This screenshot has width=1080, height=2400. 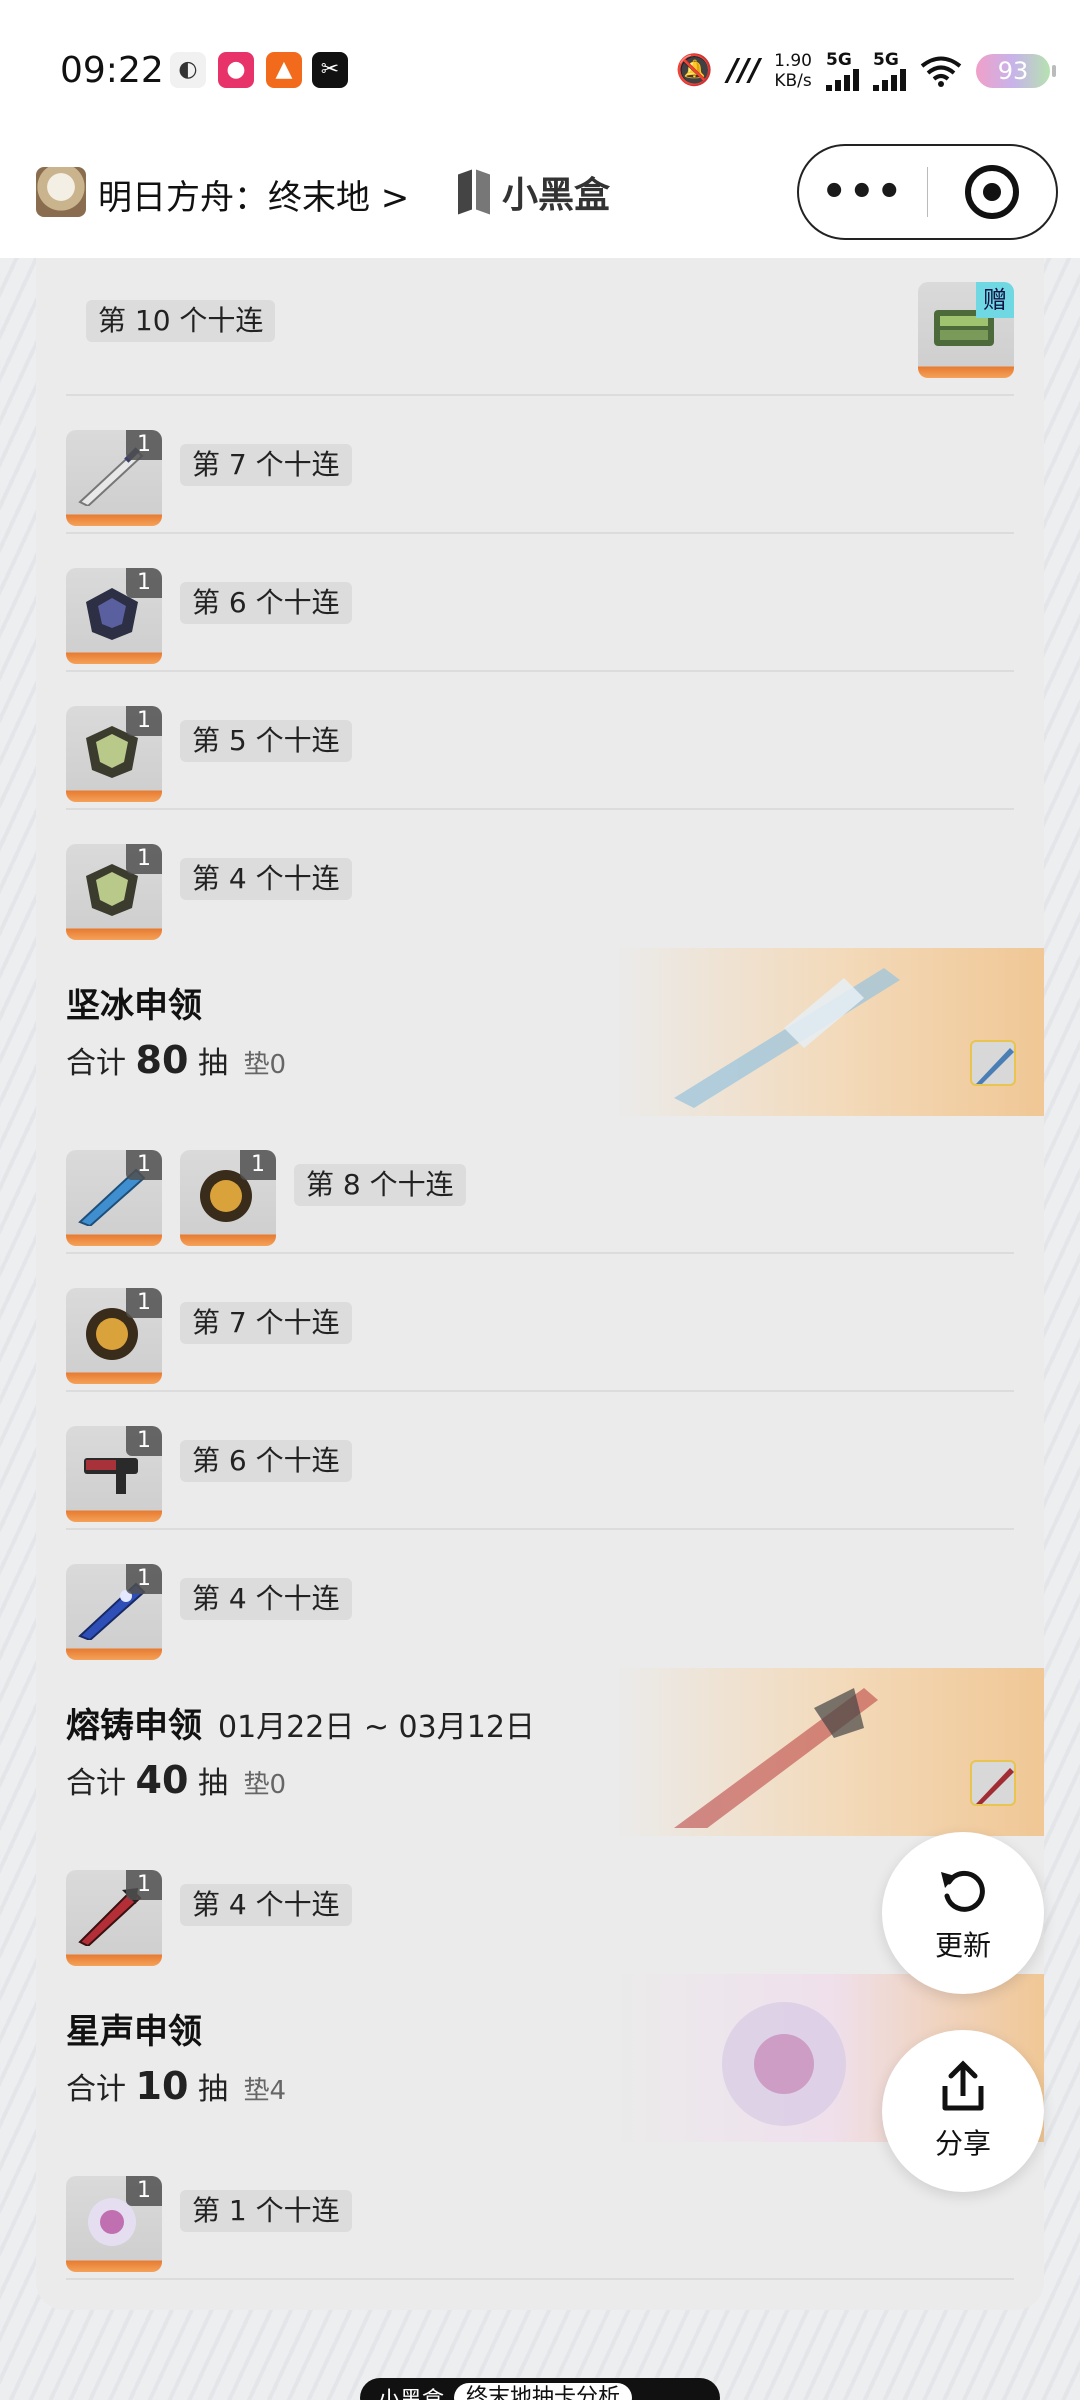 What do you see at coordinates (963, 1913) in the screenshot?
I see `refresh-button: 更新` at bounding box center [963, 1913].